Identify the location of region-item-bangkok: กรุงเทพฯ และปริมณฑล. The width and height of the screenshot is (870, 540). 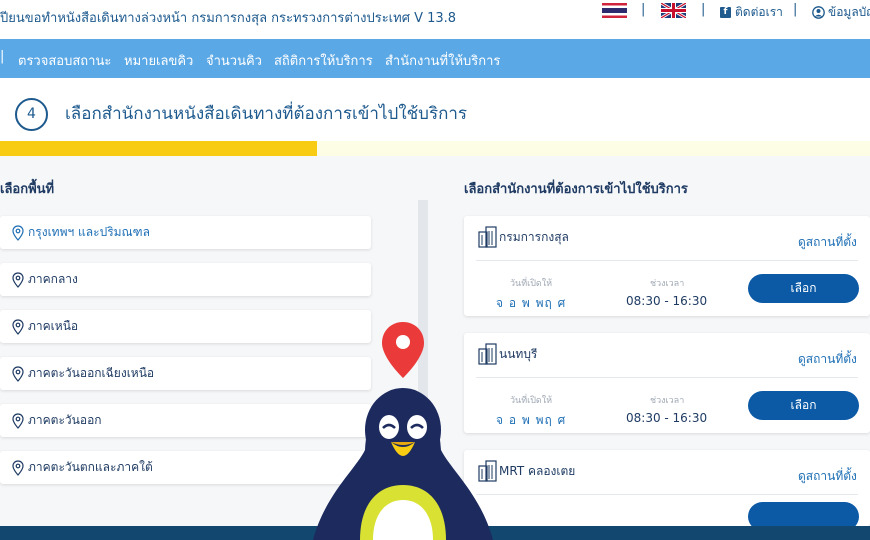
(185, 232).